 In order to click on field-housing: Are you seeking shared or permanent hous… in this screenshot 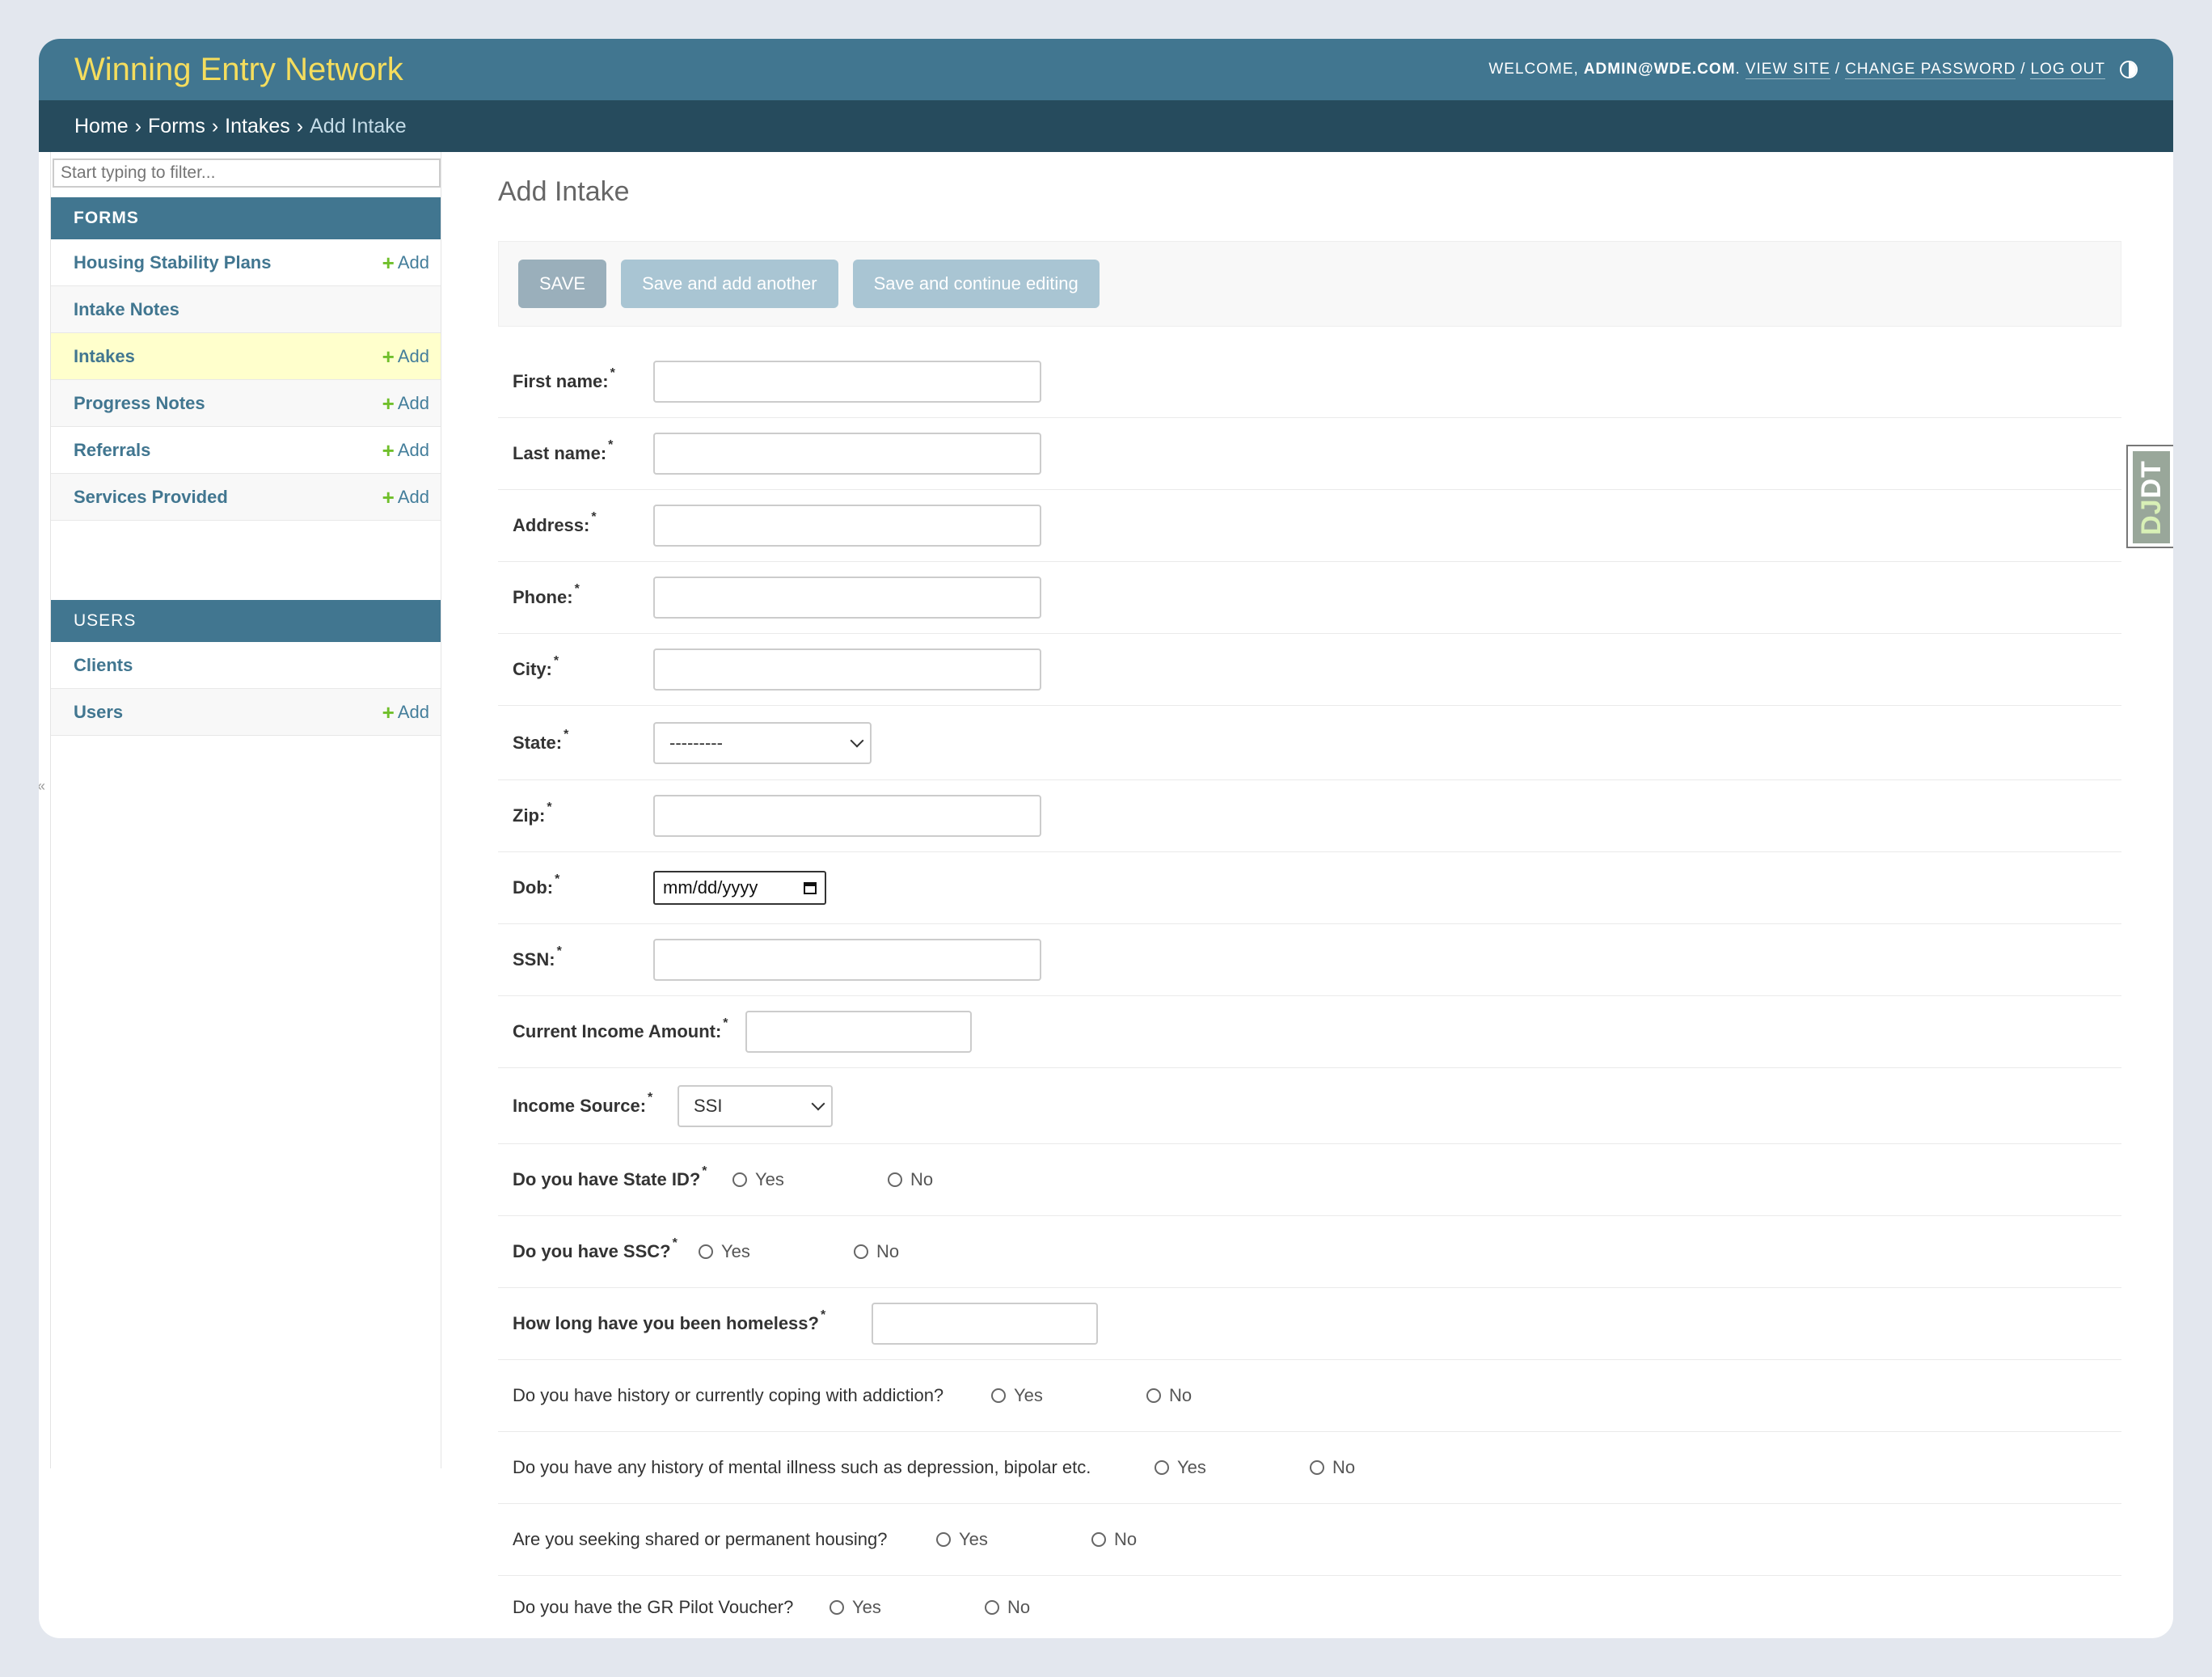, I will do `click(1309, 1540)`.